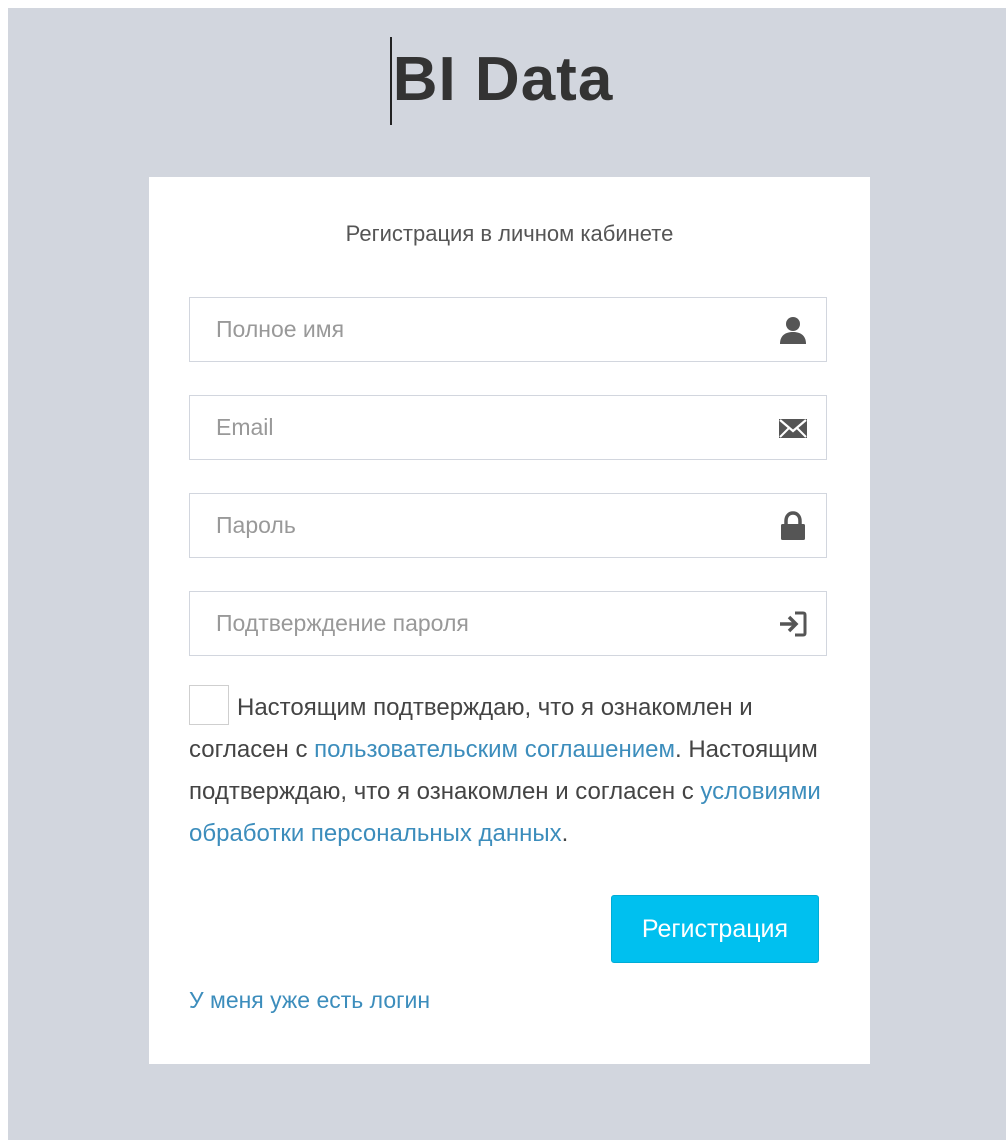 The height and width of the screenshot is (1140, 1006). What do you see at coordinates (793, 624) in the screenshot?
I see `log-in-icon` at bounding box center [793, 624].